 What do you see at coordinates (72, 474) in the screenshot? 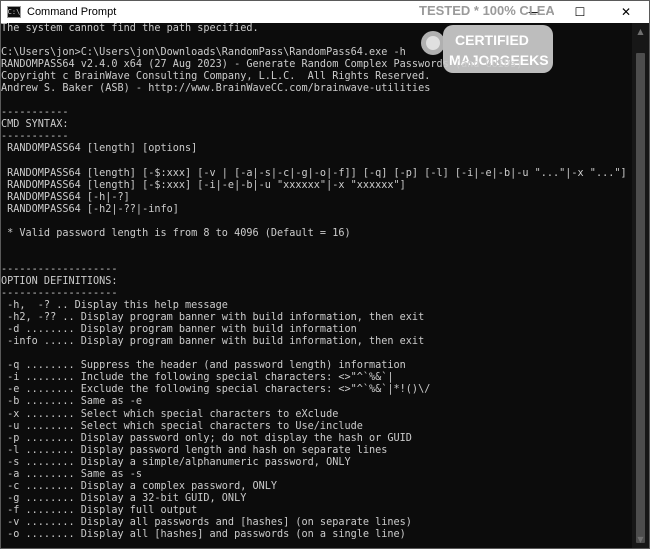
I see `console-line: -a ........ Same as -s` at bounding box center [72, 474].